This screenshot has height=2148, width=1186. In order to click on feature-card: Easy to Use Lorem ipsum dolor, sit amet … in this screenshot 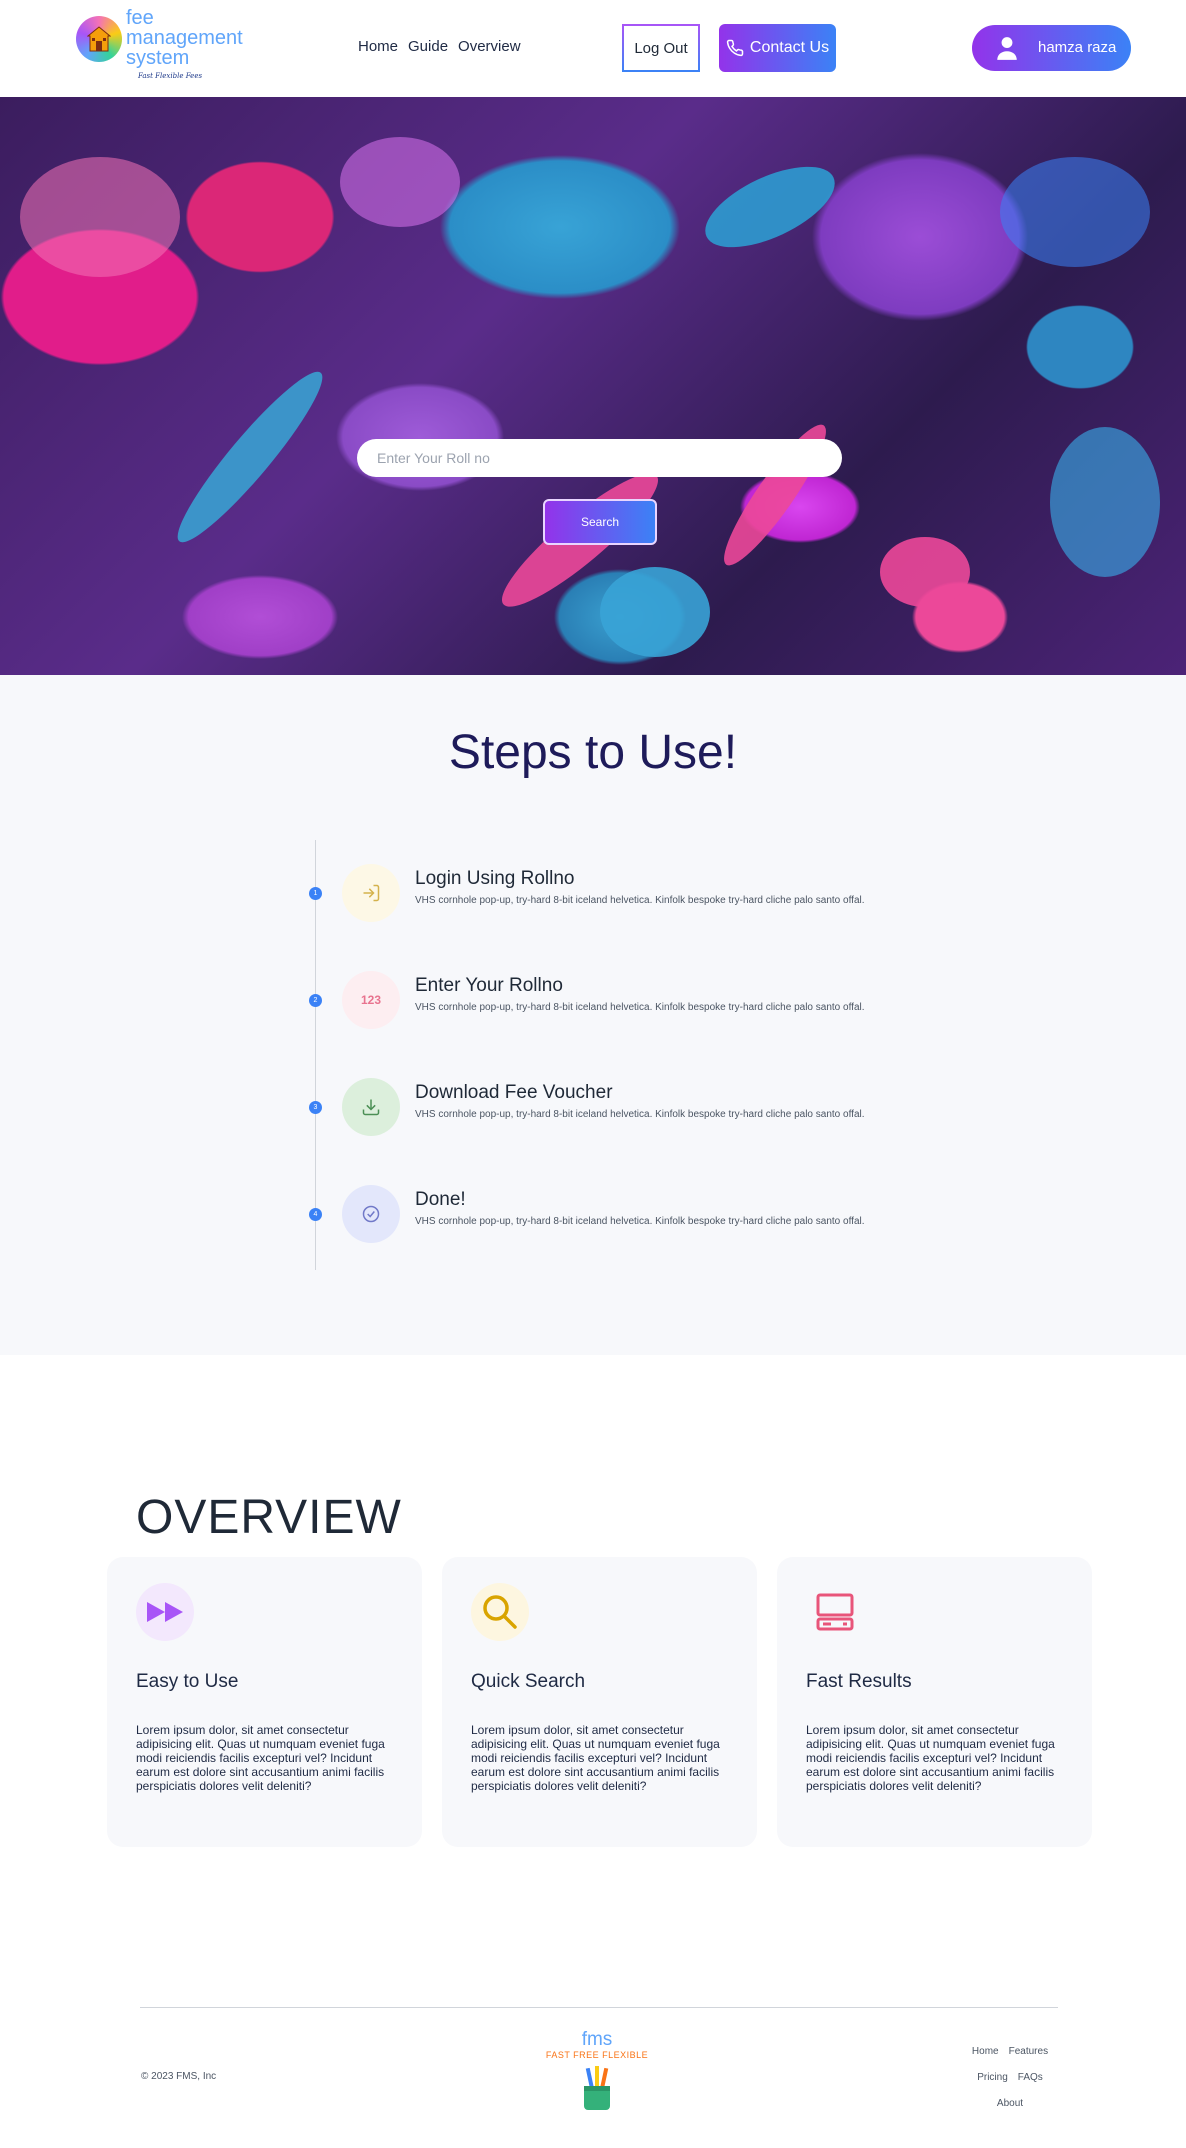, I will do `click(264, 1702)`.